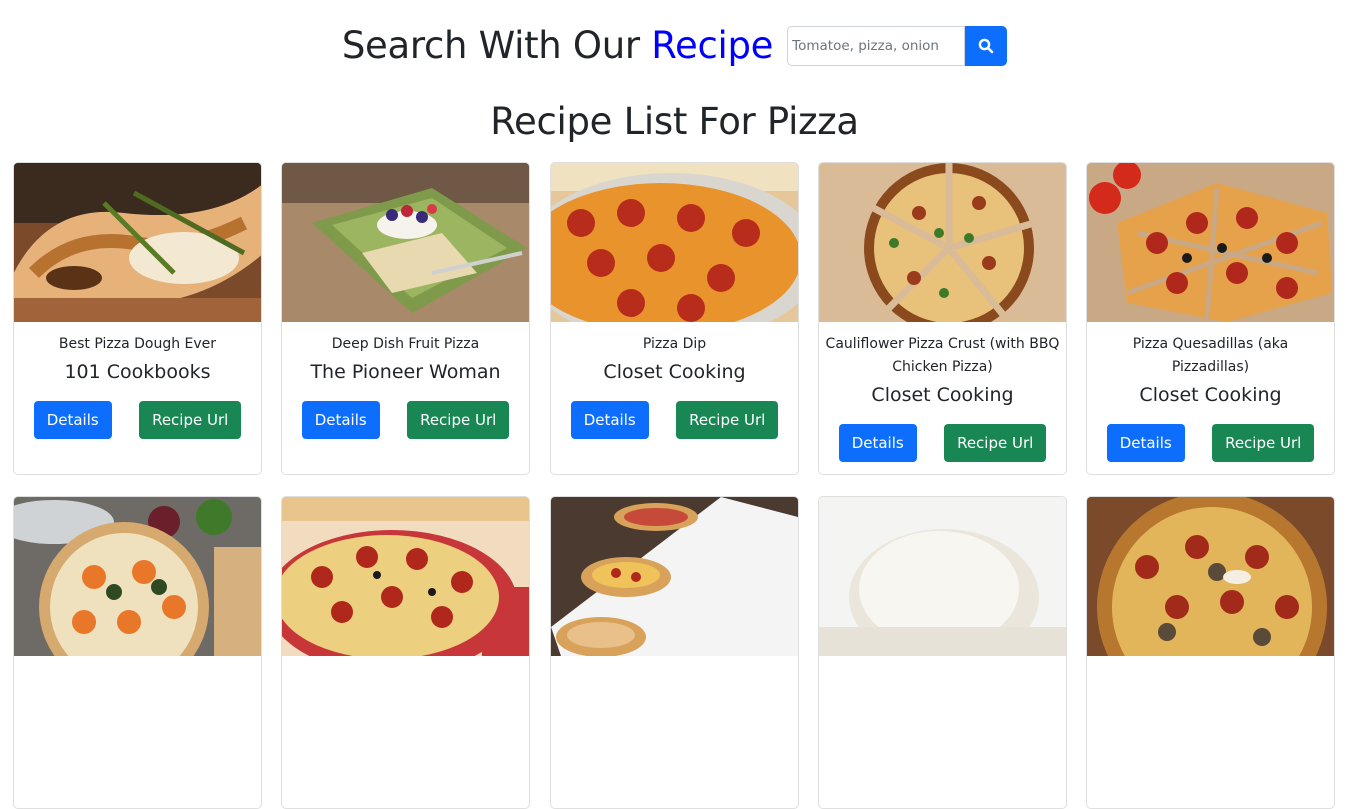 This screenshot has width=1349, height=809. I want to click on recipe-title: Deep Dish Fruit Pizza, so click(405, 344).